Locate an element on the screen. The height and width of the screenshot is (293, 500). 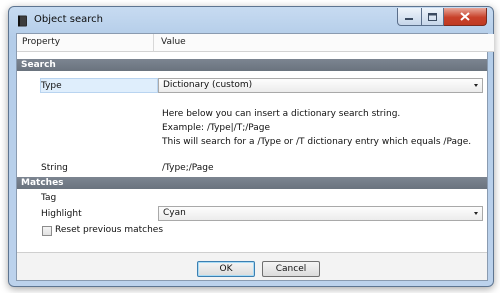
reset-matches-label: Reset previous matches is located at coordinates (109, 230).